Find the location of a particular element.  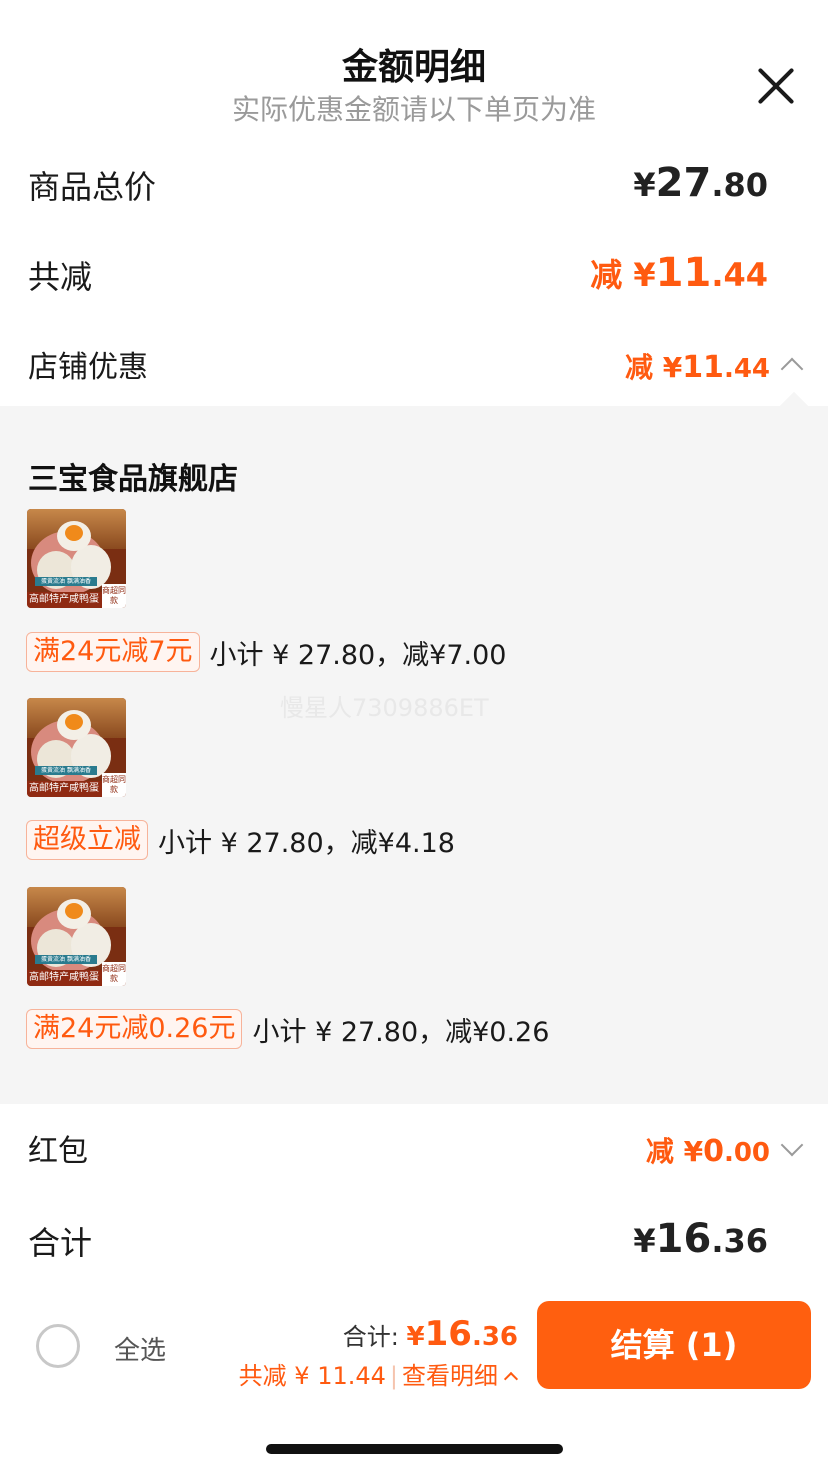

promo-line: 满24元减0.26元 小计 ¥ 27.80，减¥0.26 is located at coordinates (287, 1029).